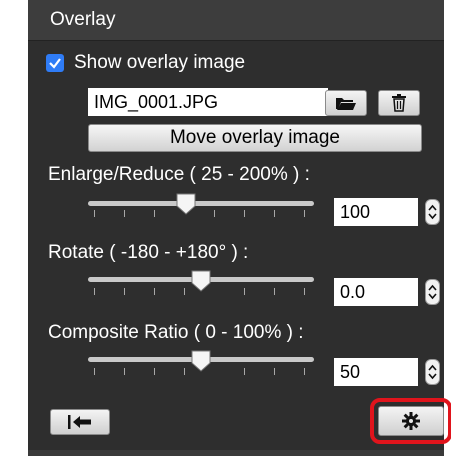 This screenshot has width=451, height=456. Describe the element at coordinates (376, 372) in the screenshot. I see `composite-value-input: 50` at that location.